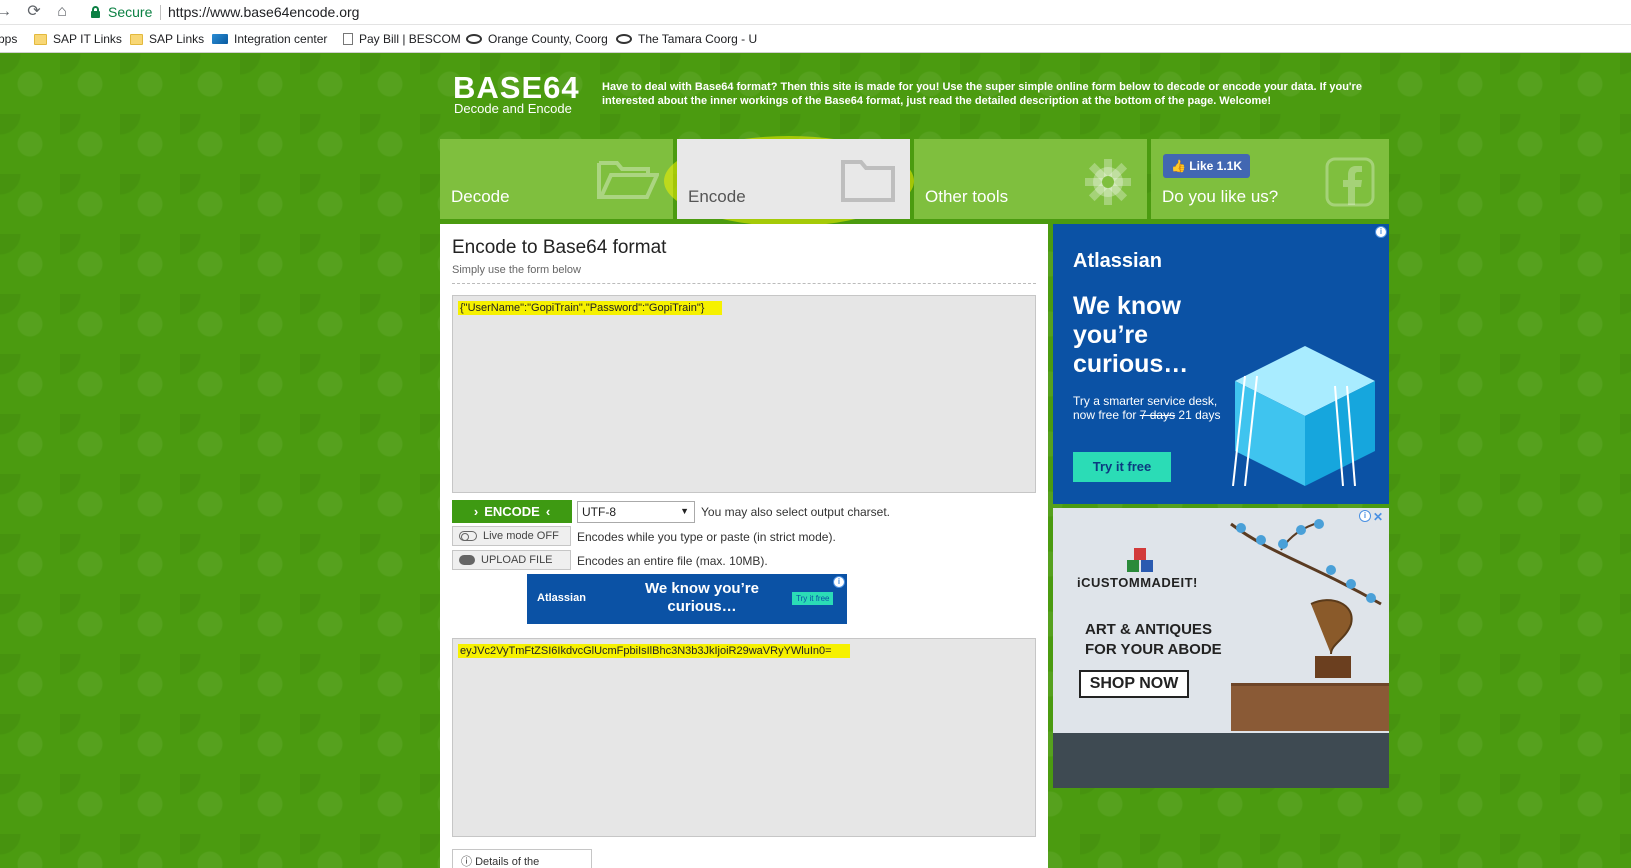 The image size is (1631, 868). What do you see at coordinates (160, 12) in the screenshot?
I see `address-separator` at bounding box center [160, 12].